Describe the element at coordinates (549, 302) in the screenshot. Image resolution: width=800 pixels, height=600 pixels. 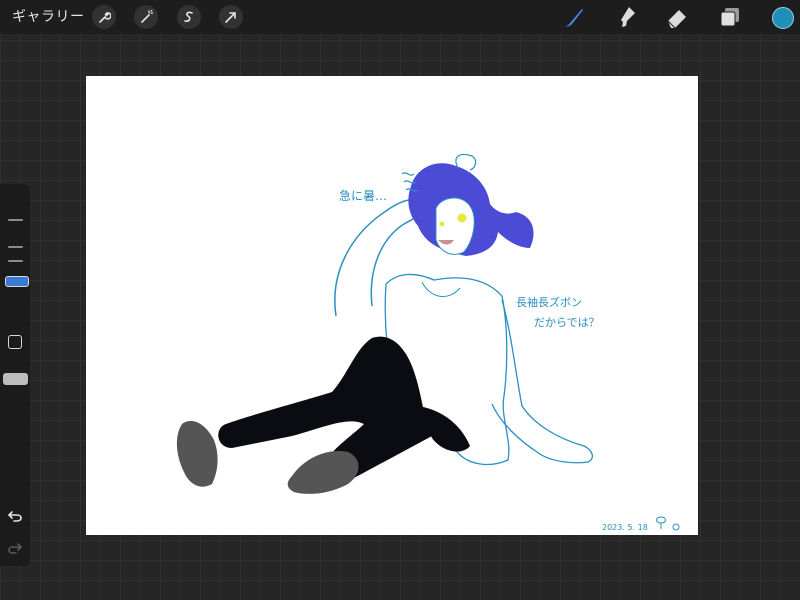
I see `speech-text-right-1: 長袖長ズボン` at that location.